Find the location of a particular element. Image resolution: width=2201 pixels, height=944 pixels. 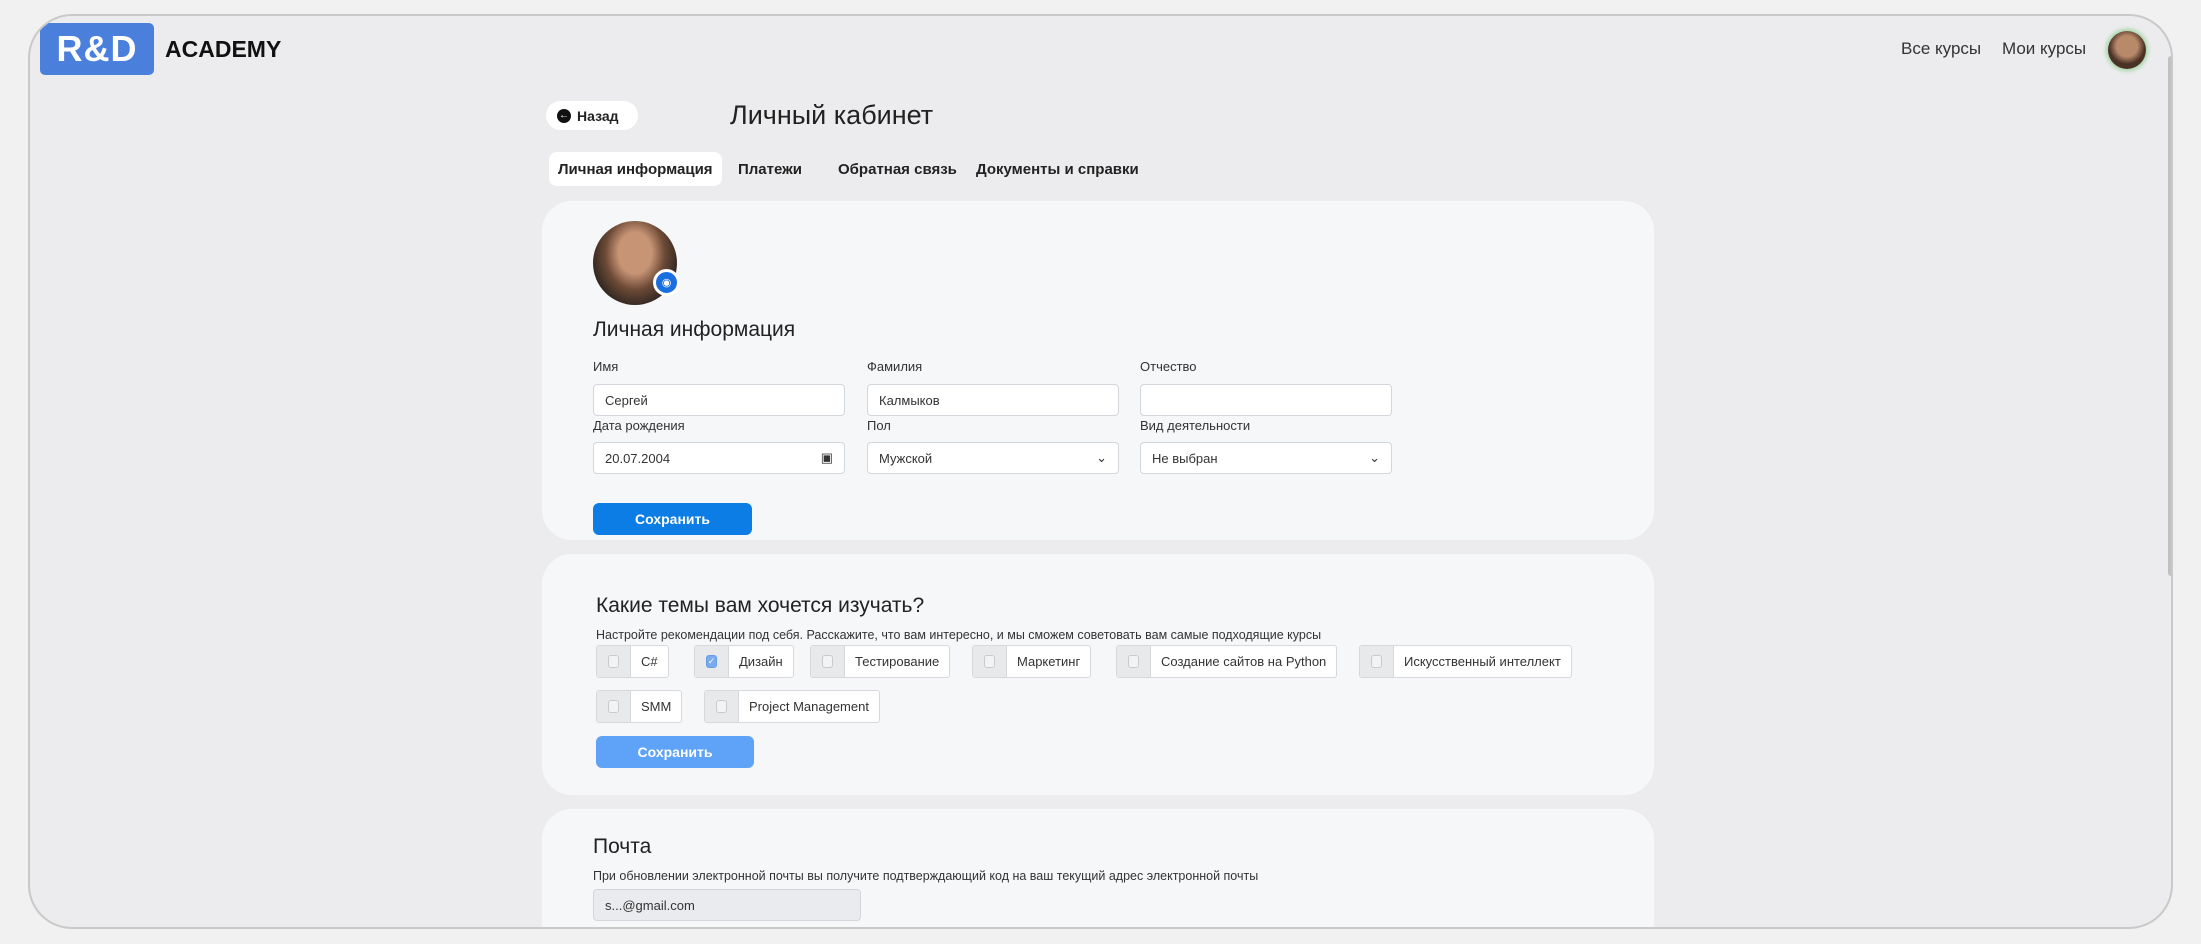

topic-chip: Маркетинг is located at coordinates (1032, 661).